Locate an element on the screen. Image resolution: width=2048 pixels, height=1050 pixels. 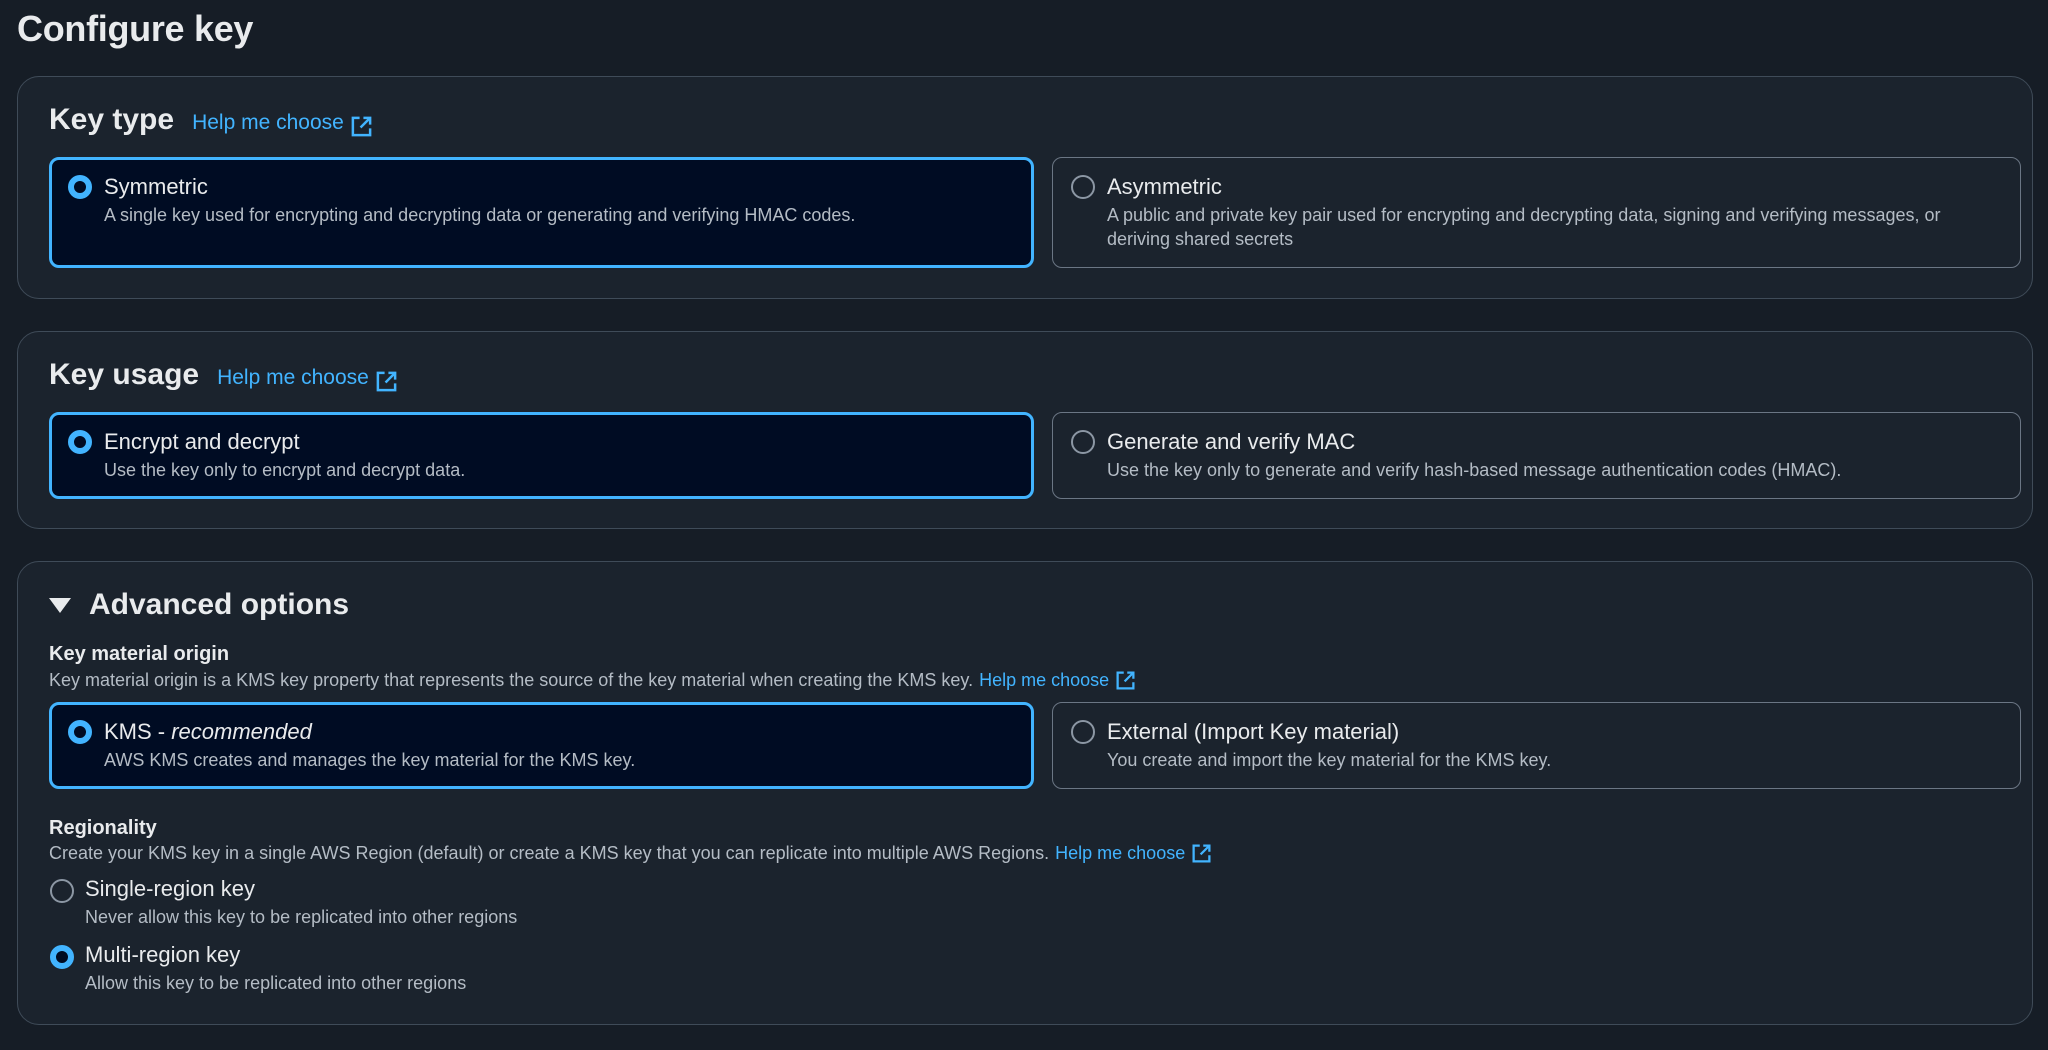
radio-kms is located at coordinates (80, 732).